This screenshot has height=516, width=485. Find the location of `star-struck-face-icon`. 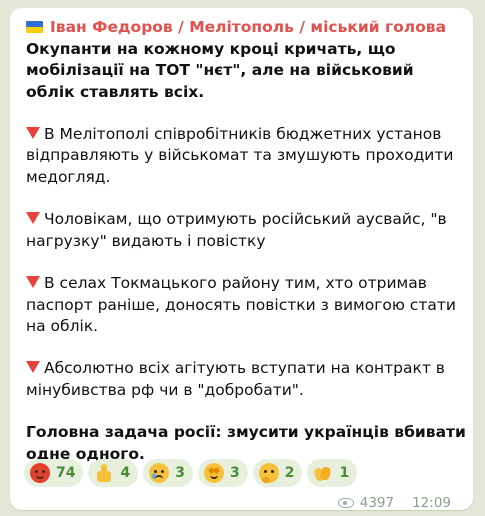

star-struck-face-icon is located at coordinates (213, 473).